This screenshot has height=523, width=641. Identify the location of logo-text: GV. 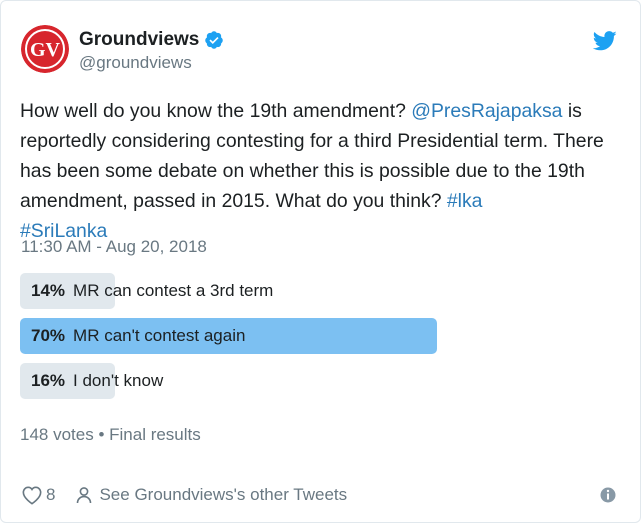
(45, 50).